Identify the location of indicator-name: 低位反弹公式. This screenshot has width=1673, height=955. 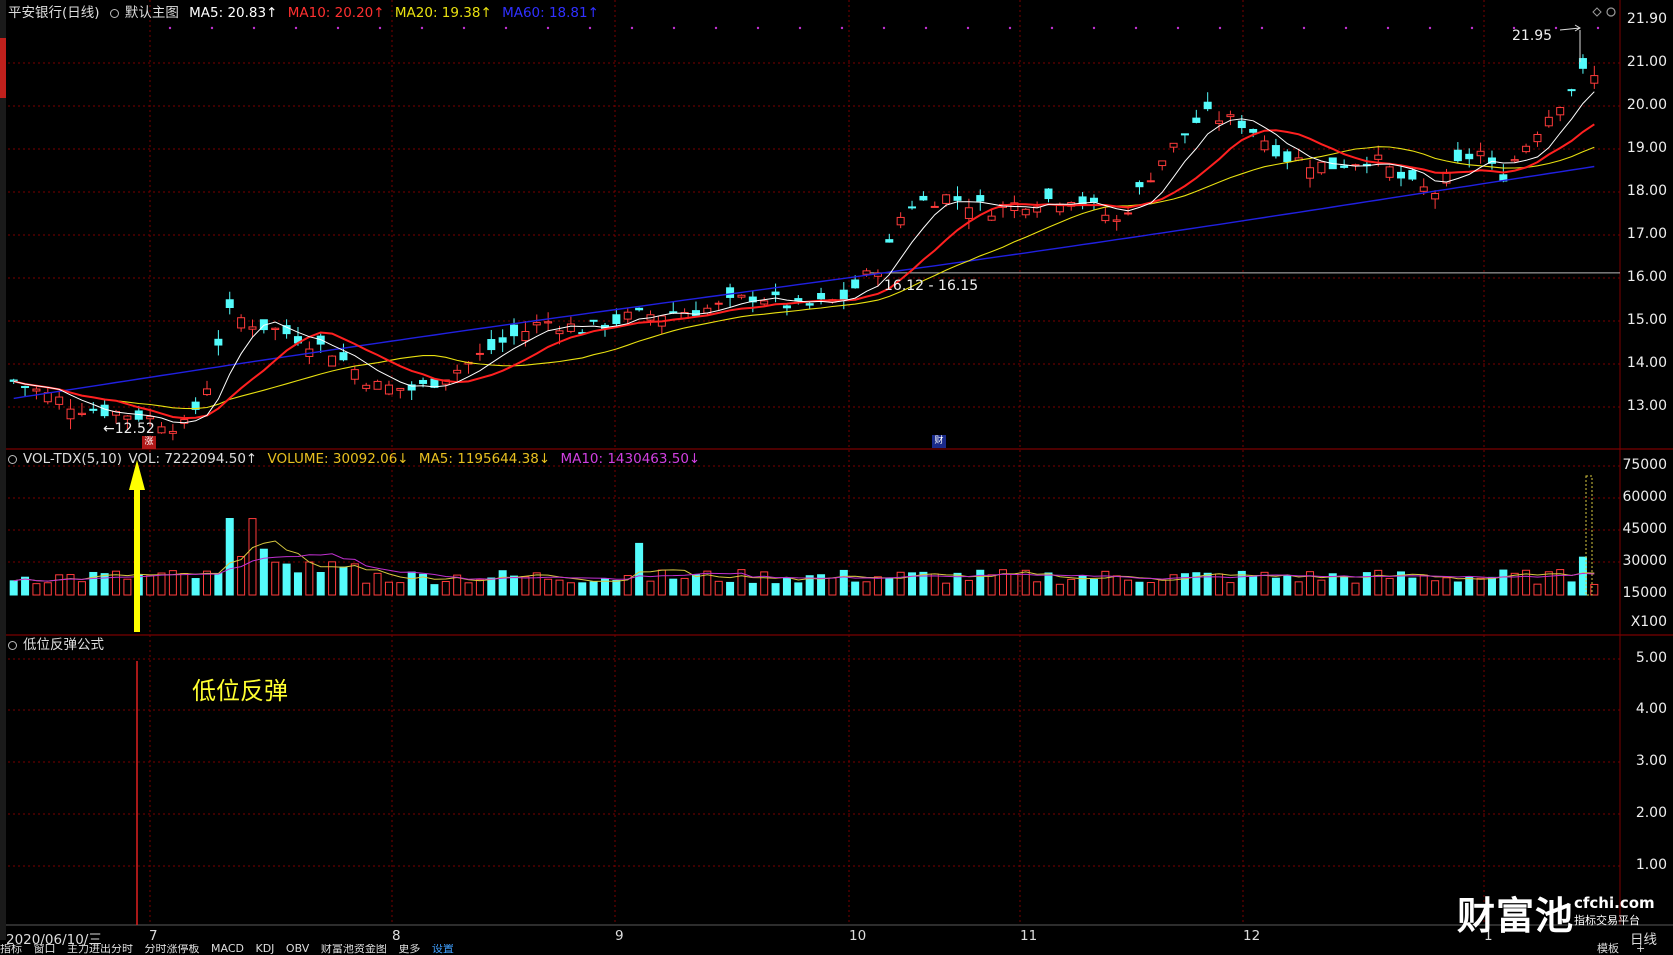
(63, 645).